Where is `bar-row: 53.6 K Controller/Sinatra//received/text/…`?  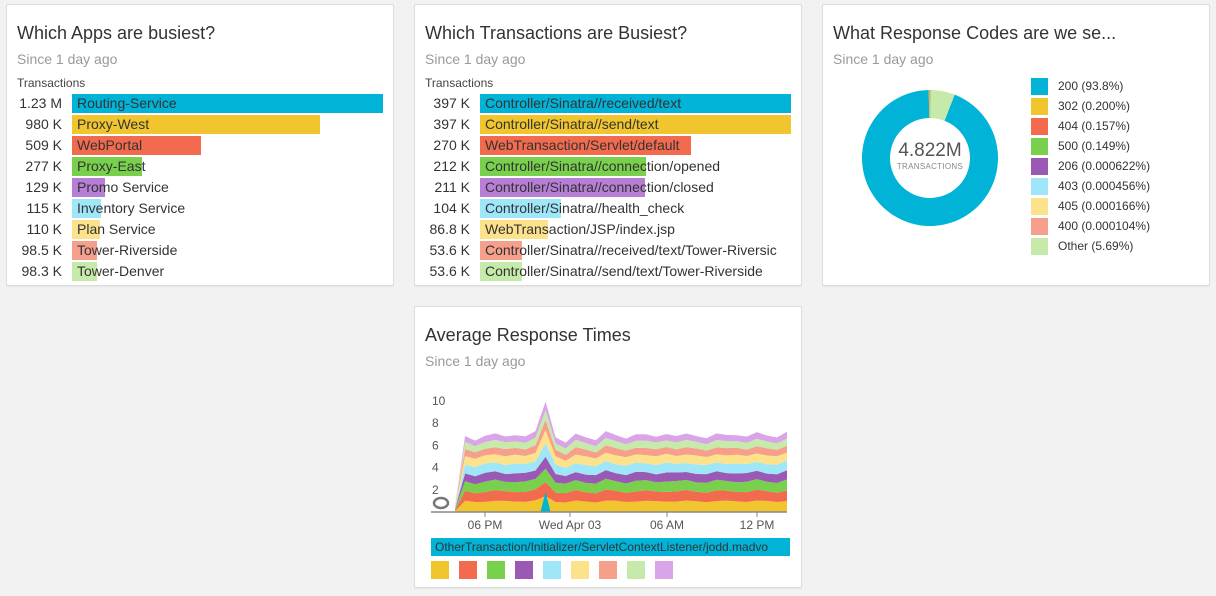
bar-row: 53.6 K Controller/Sinatra//received/text/… is located at coordinates (608, 250).